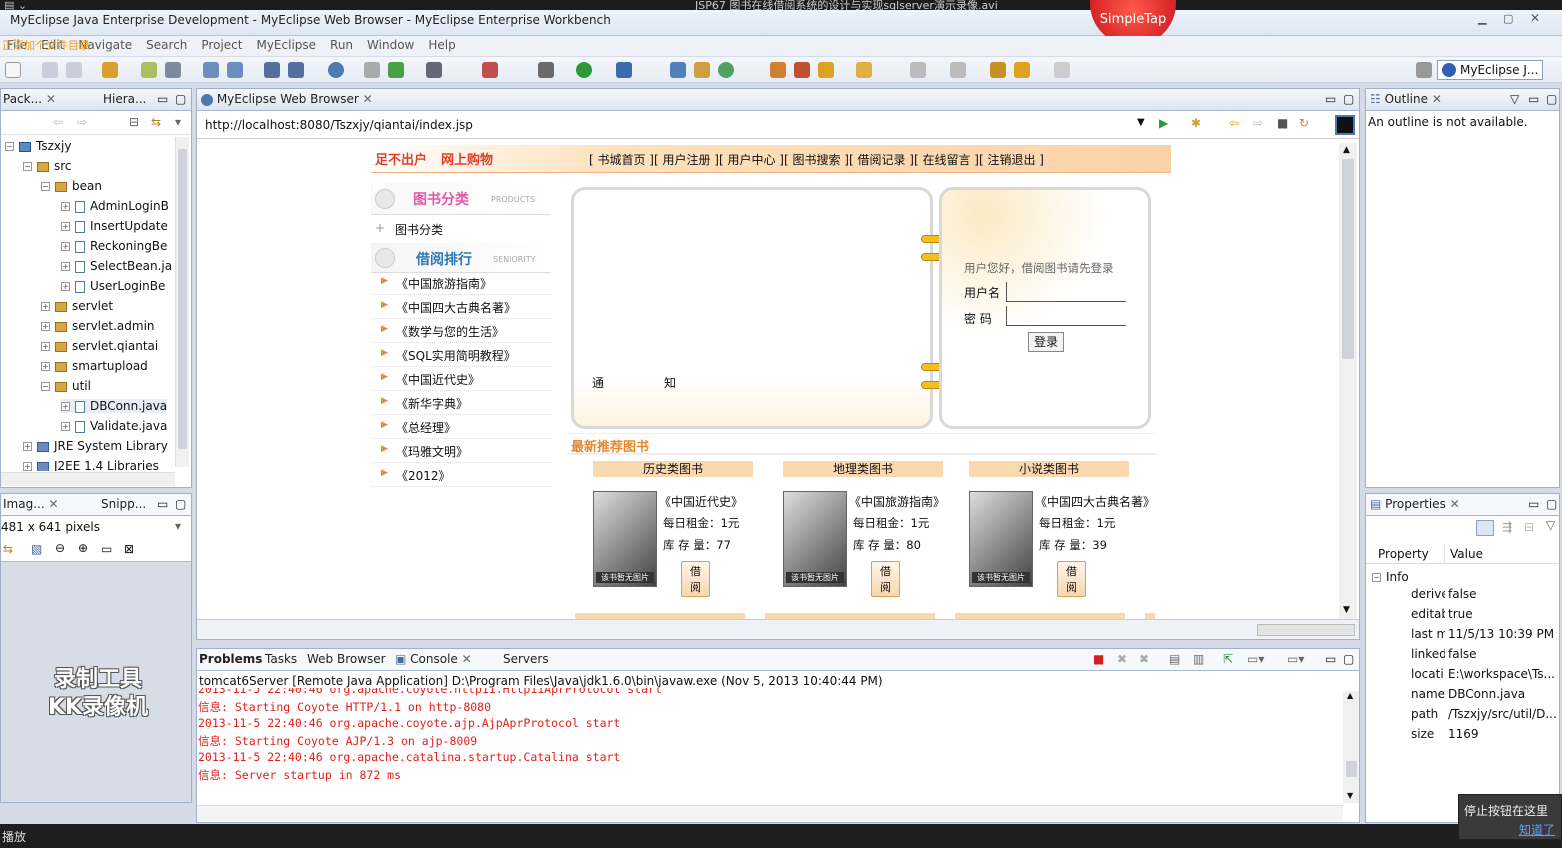 Image resolution: width=1562 pixels, height=848 pixels. Describe the element at coordinates (8, 549) in the screenshot. I see `swap-icon: ⇆` at that location.